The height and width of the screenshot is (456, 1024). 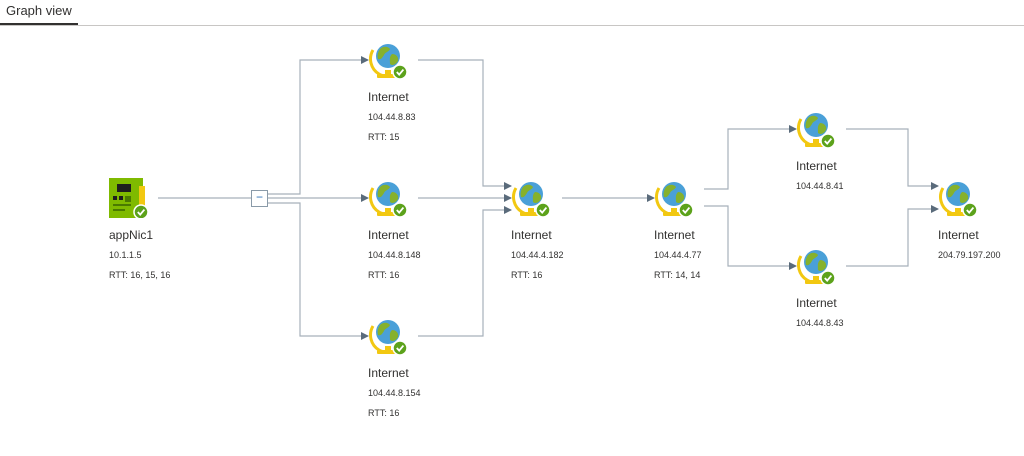 What do you see at coordinates (428, 110) in the screenshot?
I see `node-hop1a: Internet 104.44.8.83 RTT: 15` at bounding box center [428, 110].